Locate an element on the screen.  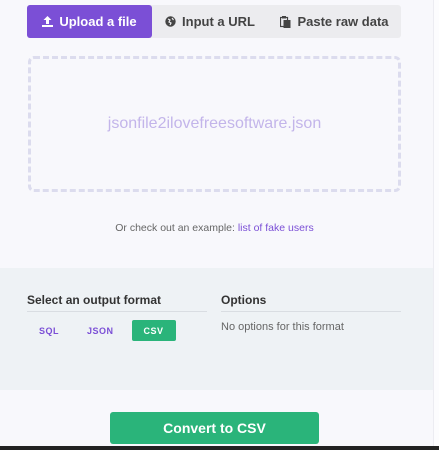
tab-paste: Paste raw data is located at coordinates (334, 21).